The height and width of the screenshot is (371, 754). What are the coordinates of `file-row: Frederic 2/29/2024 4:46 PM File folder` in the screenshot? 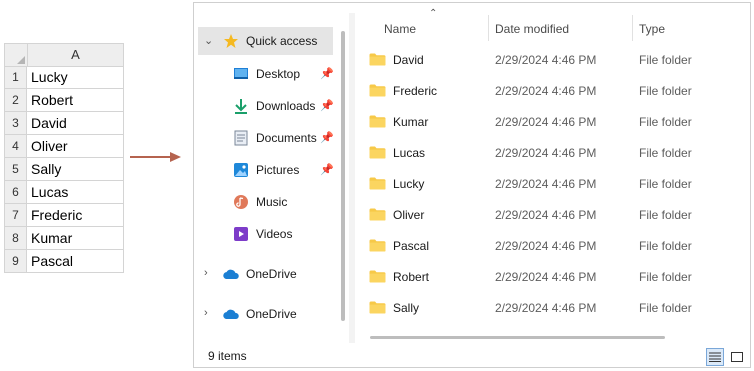 It's located at (559, 91).